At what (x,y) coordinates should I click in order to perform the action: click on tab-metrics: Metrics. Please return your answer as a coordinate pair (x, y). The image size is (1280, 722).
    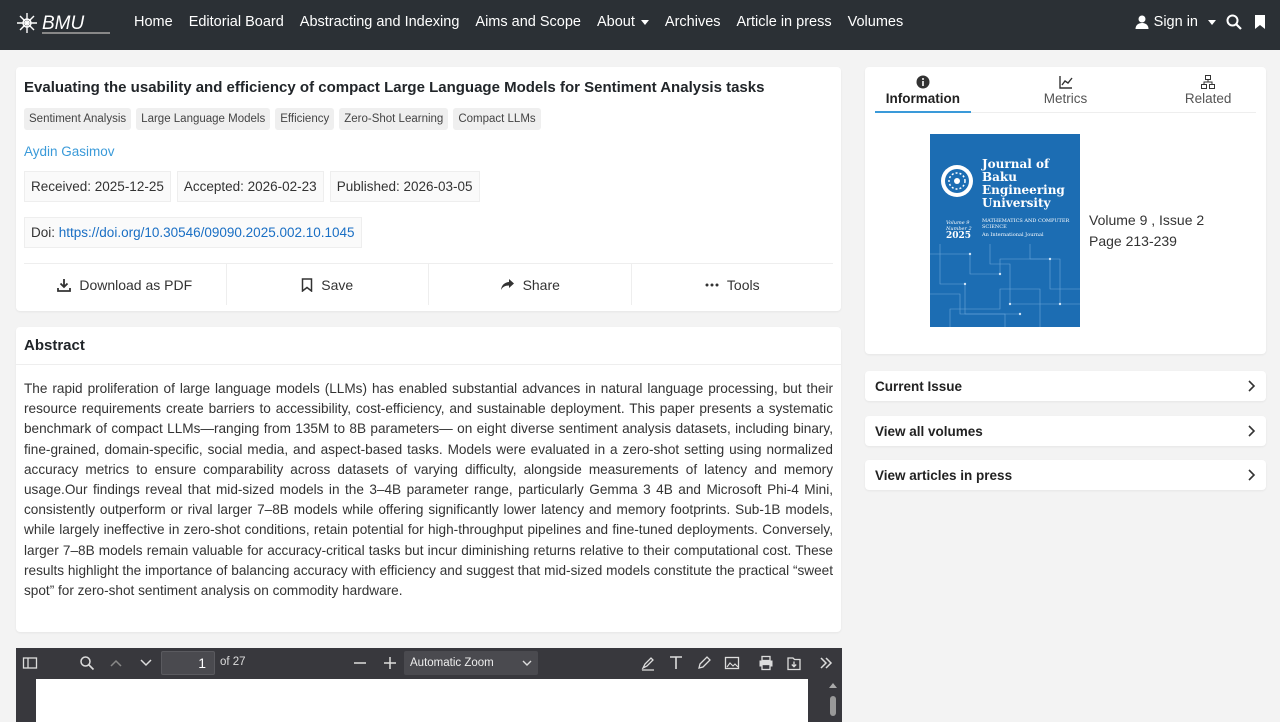
    Looking at the image, I should click on (1066, 93).